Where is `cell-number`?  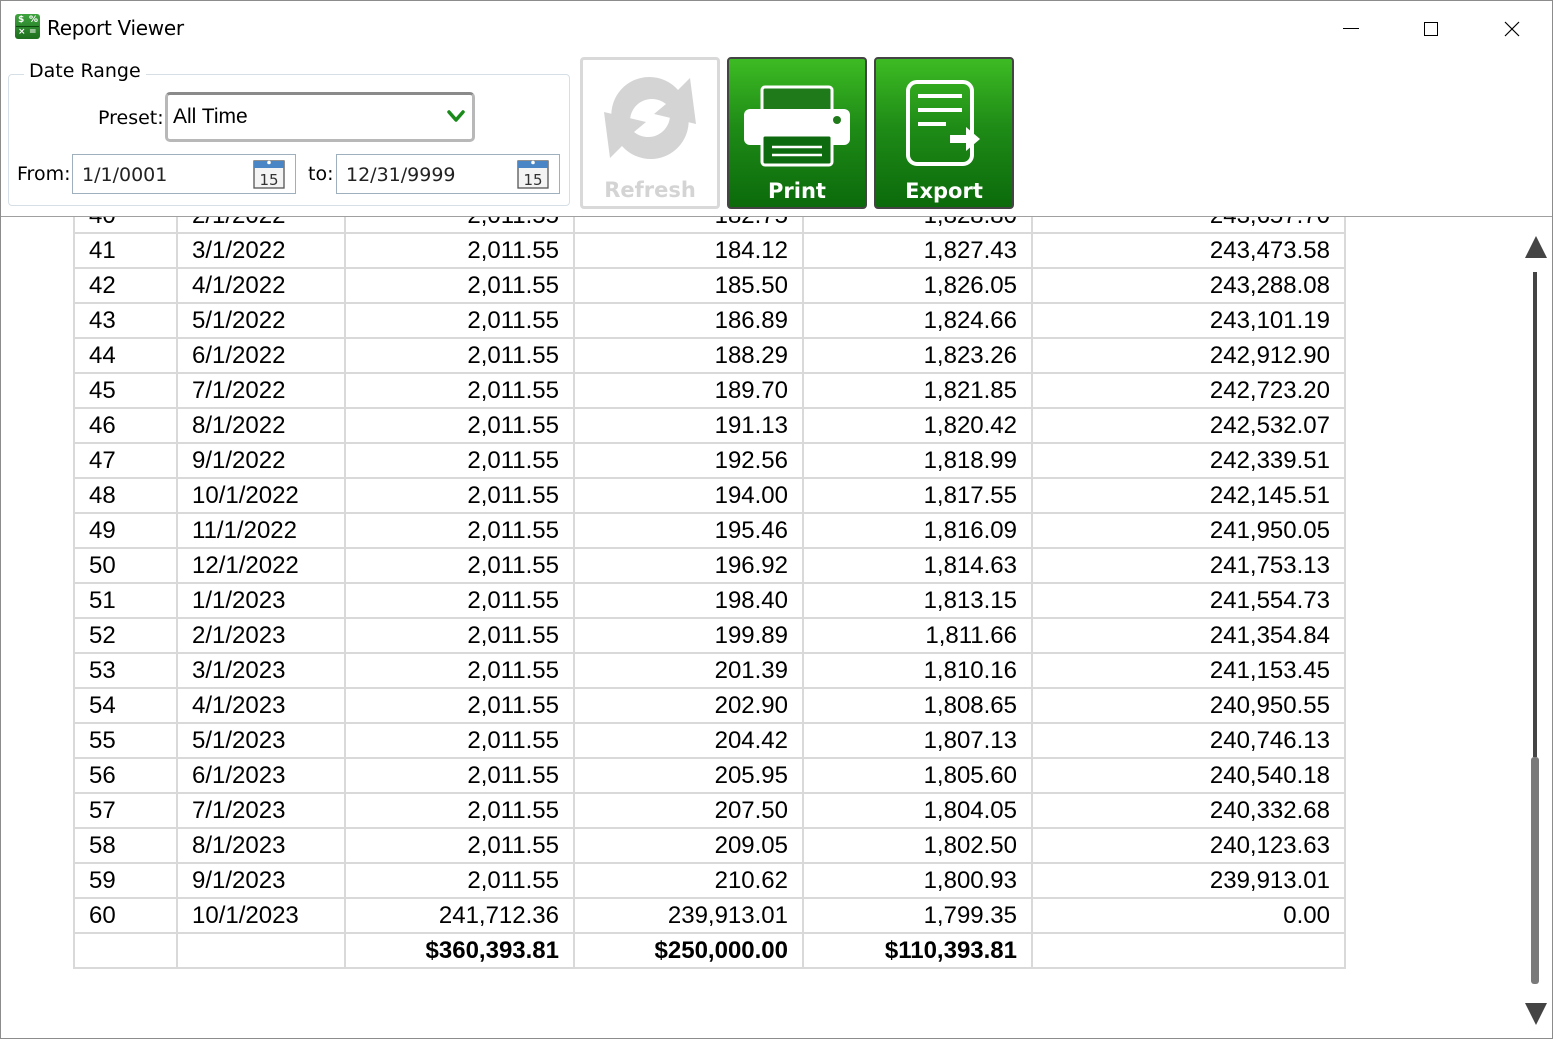
cell-number is located at coordinates (125, 950).